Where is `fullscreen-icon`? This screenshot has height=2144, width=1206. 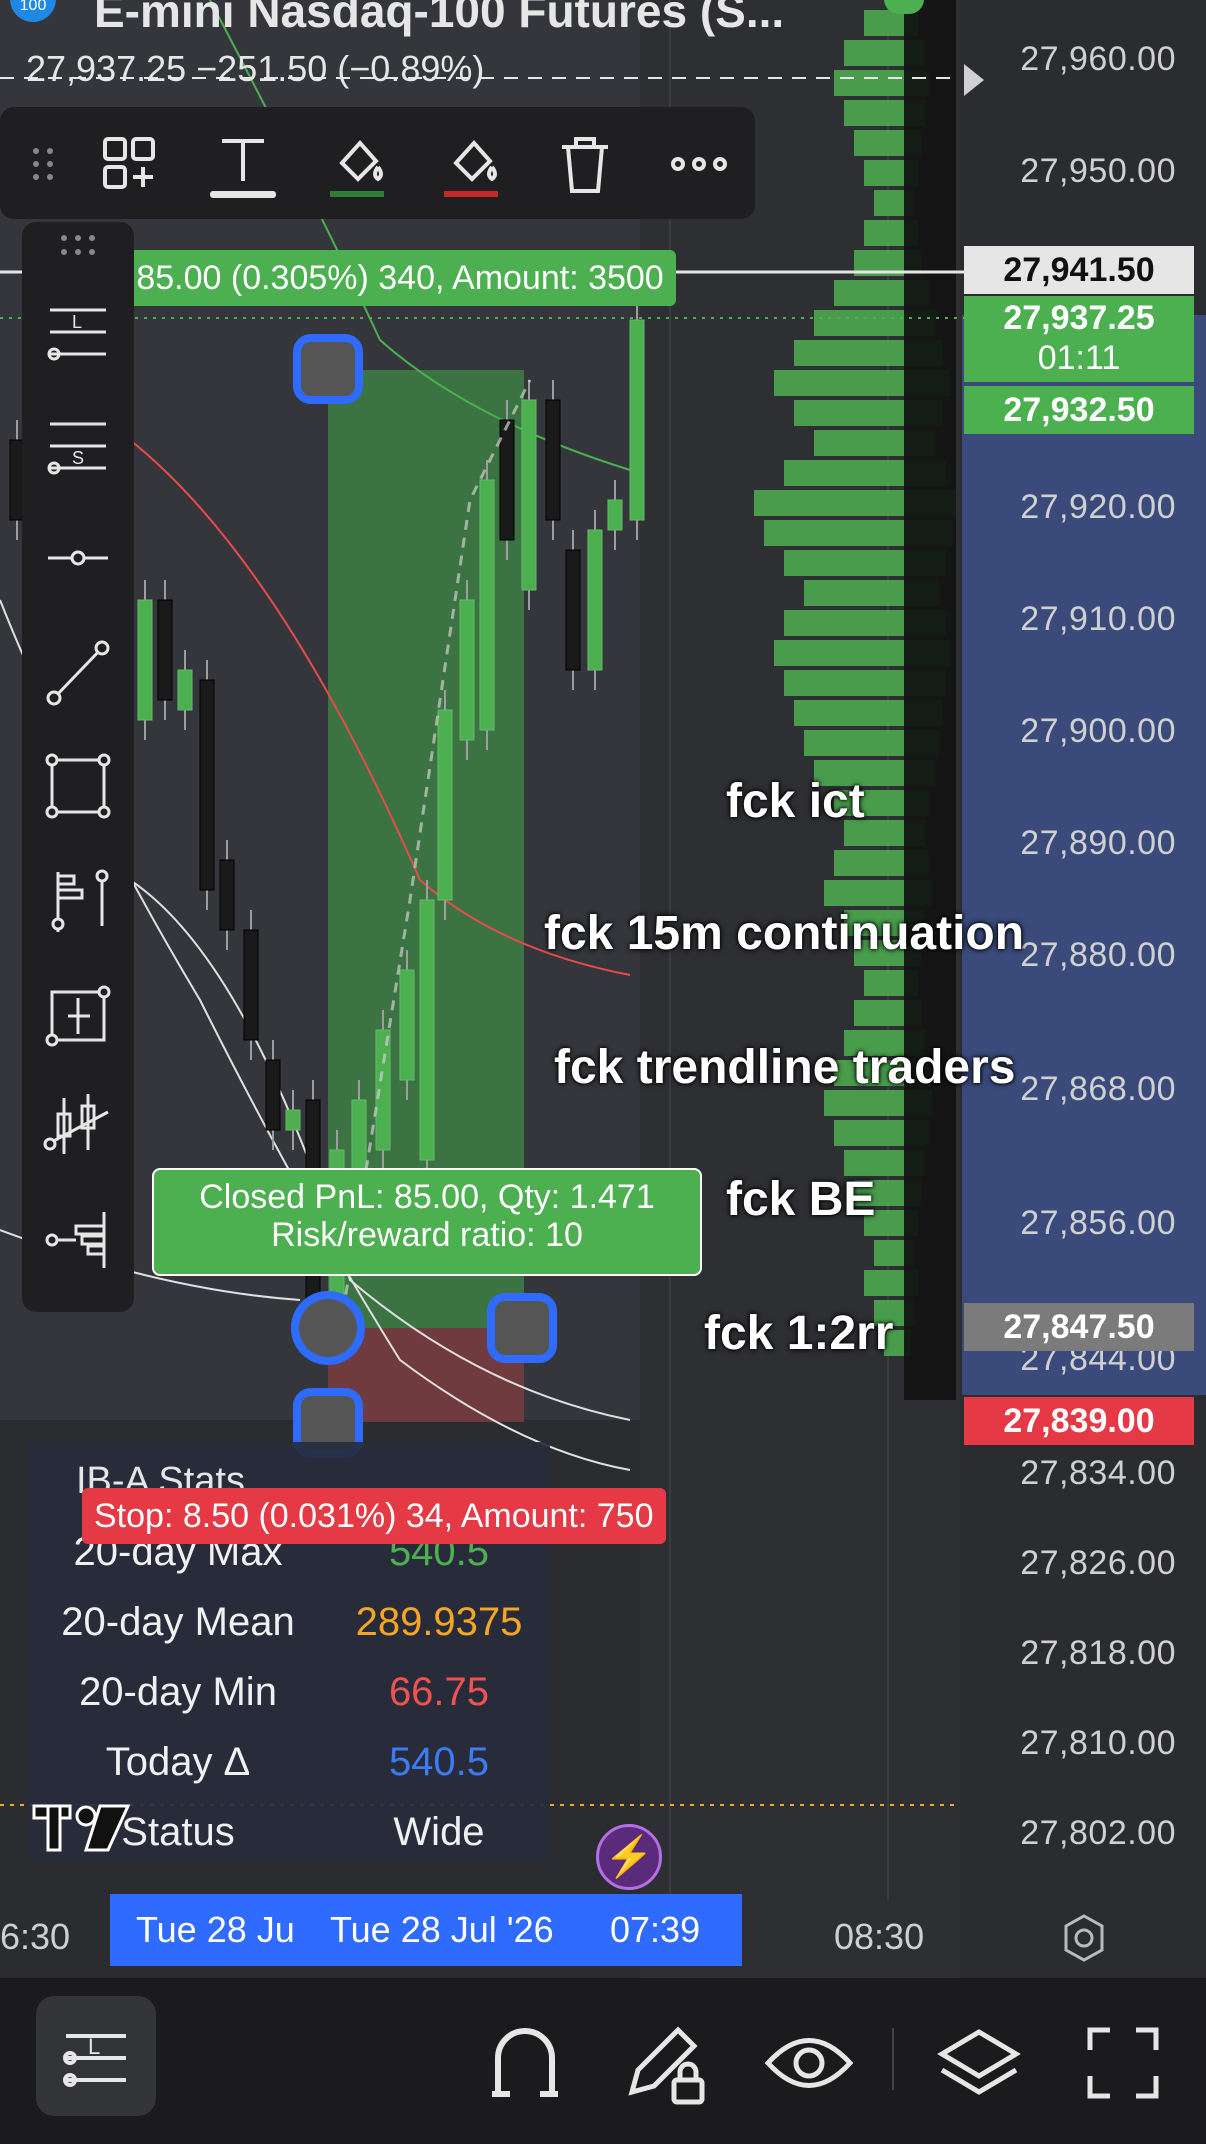
fullscreen-icon is located at coordinates (1123, 2063).